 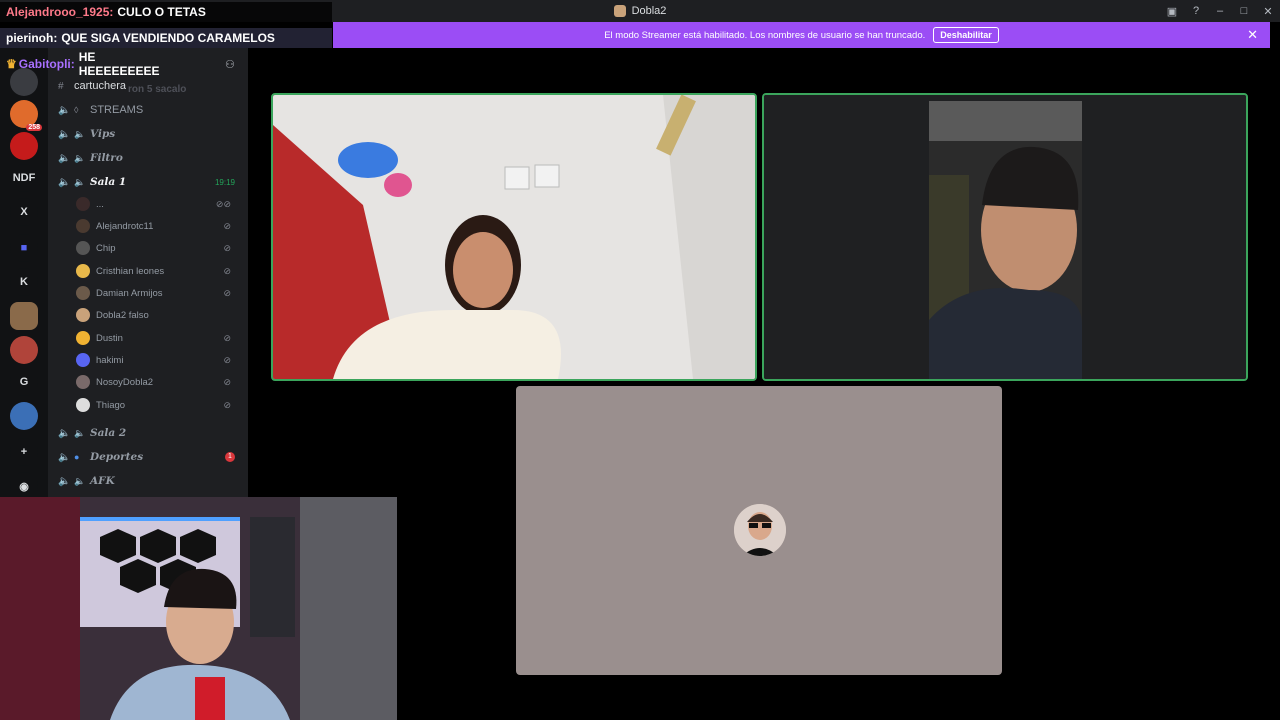 What do you see at coordinates (1252, 35) in the screenshot?
I see `close-banner-icon: ✕` at bounding box center [1252, 35].